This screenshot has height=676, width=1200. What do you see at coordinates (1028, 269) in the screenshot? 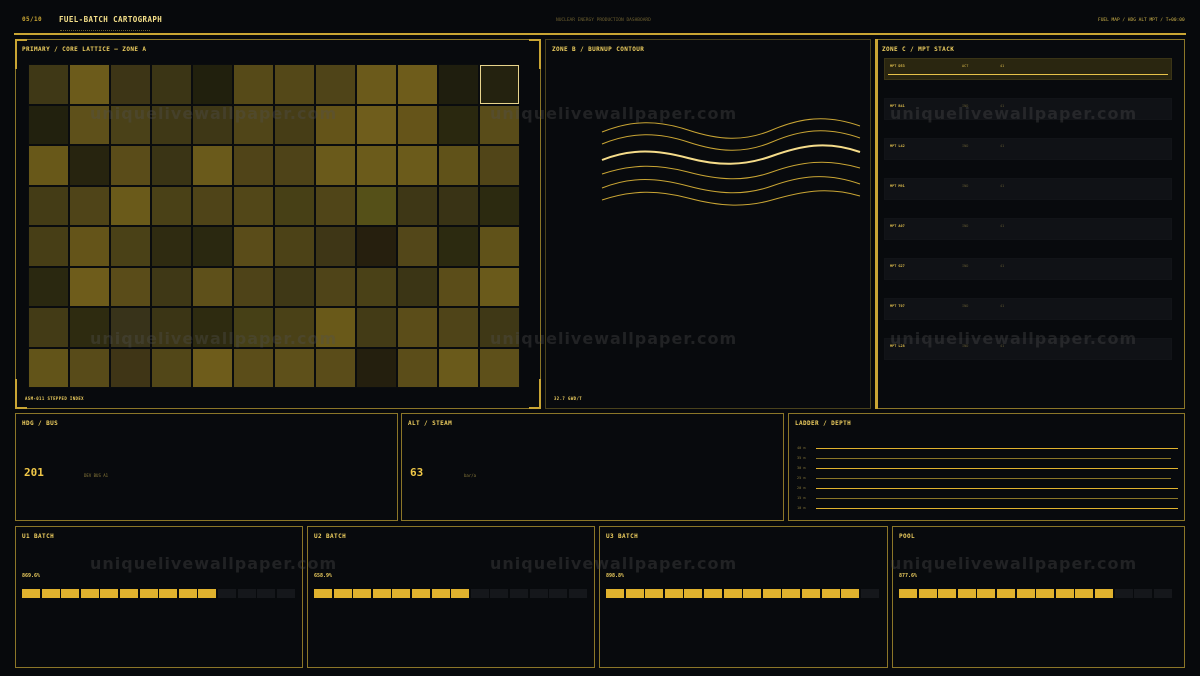
I see `mpt-stack-row: MPT G27 IND 41` at bounding box center [1028, 269].